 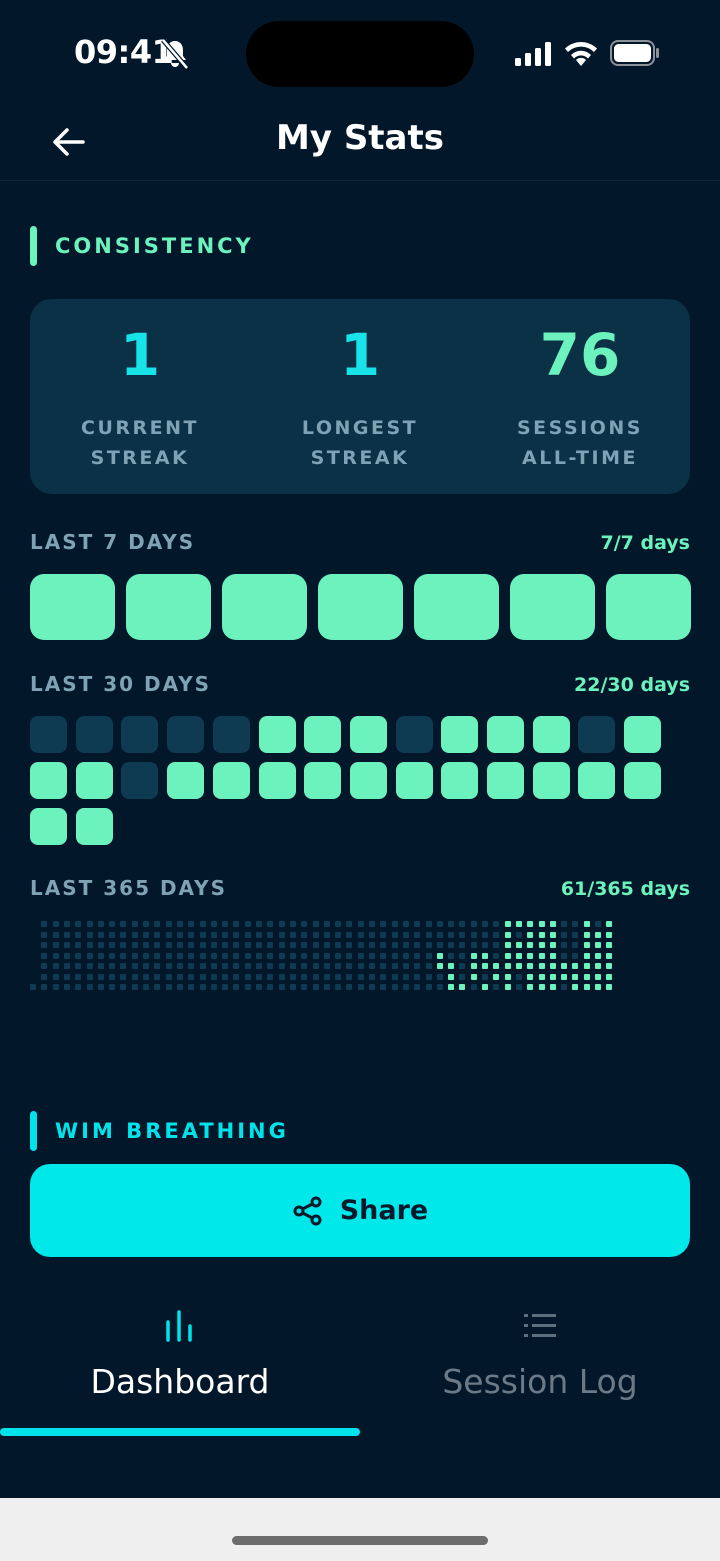 What do you see at coordinates (360, 1210) in the screenshot?
I see `share-button: Share` at bounding box center [360, 1210].